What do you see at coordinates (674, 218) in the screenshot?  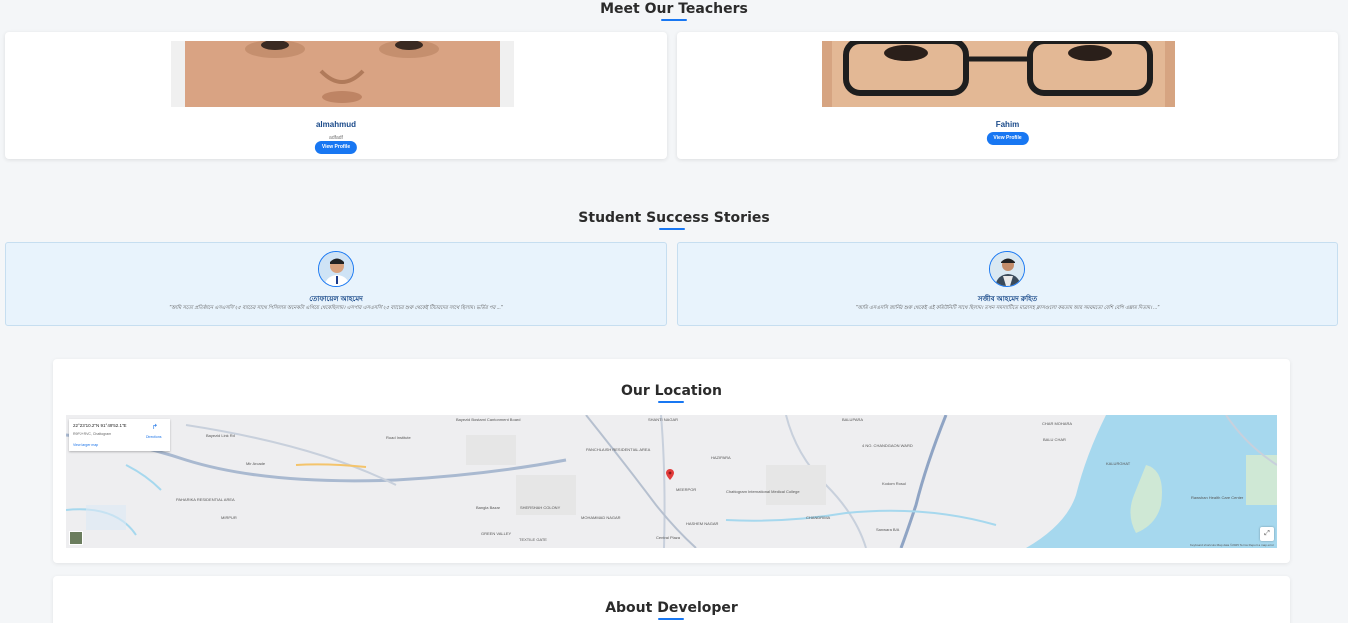 I see `stories-section-title: Student Success Stories` at bounding box center [674, 218].